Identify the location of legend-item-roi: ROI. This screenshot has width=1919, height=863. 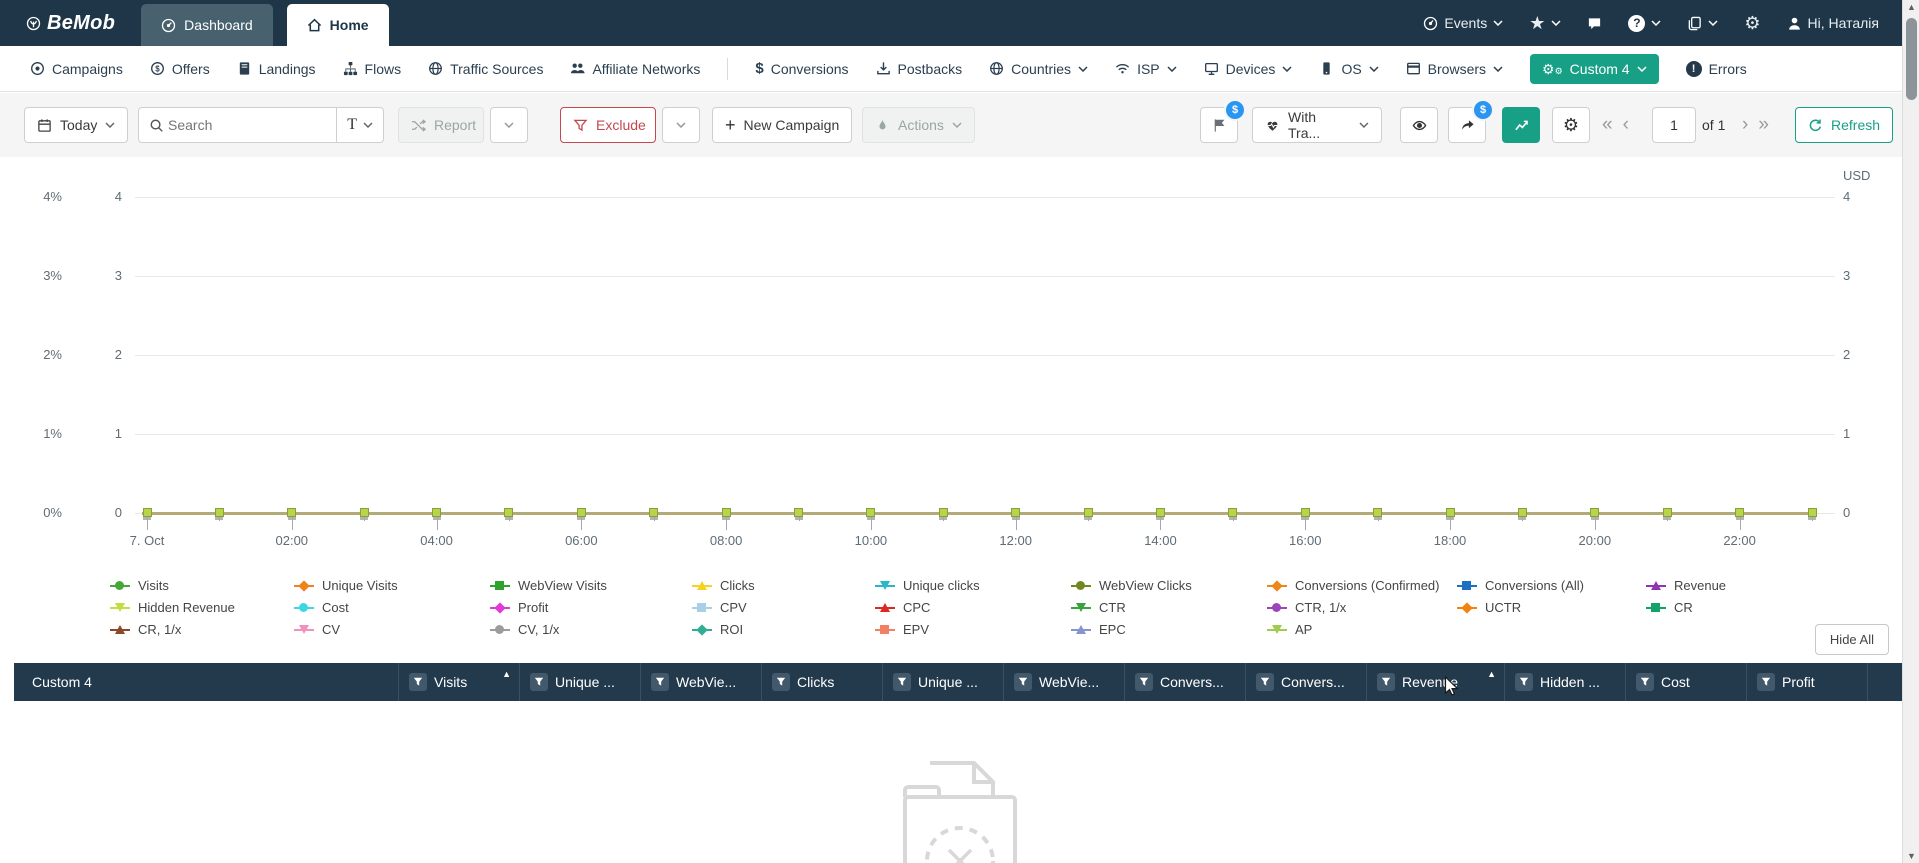
(717, 629).